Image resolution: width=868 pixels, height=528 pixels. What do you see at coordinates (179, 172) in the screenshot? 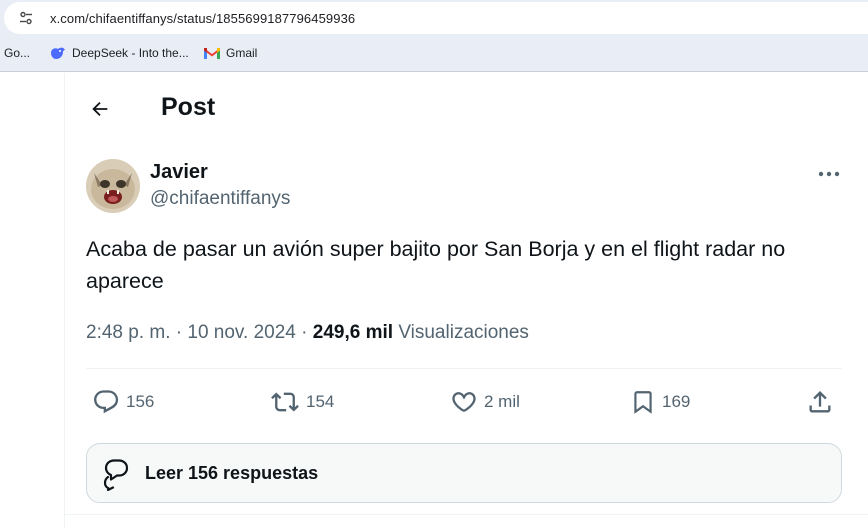
I see `author-name: Javier` at bounding box center [179, 172].